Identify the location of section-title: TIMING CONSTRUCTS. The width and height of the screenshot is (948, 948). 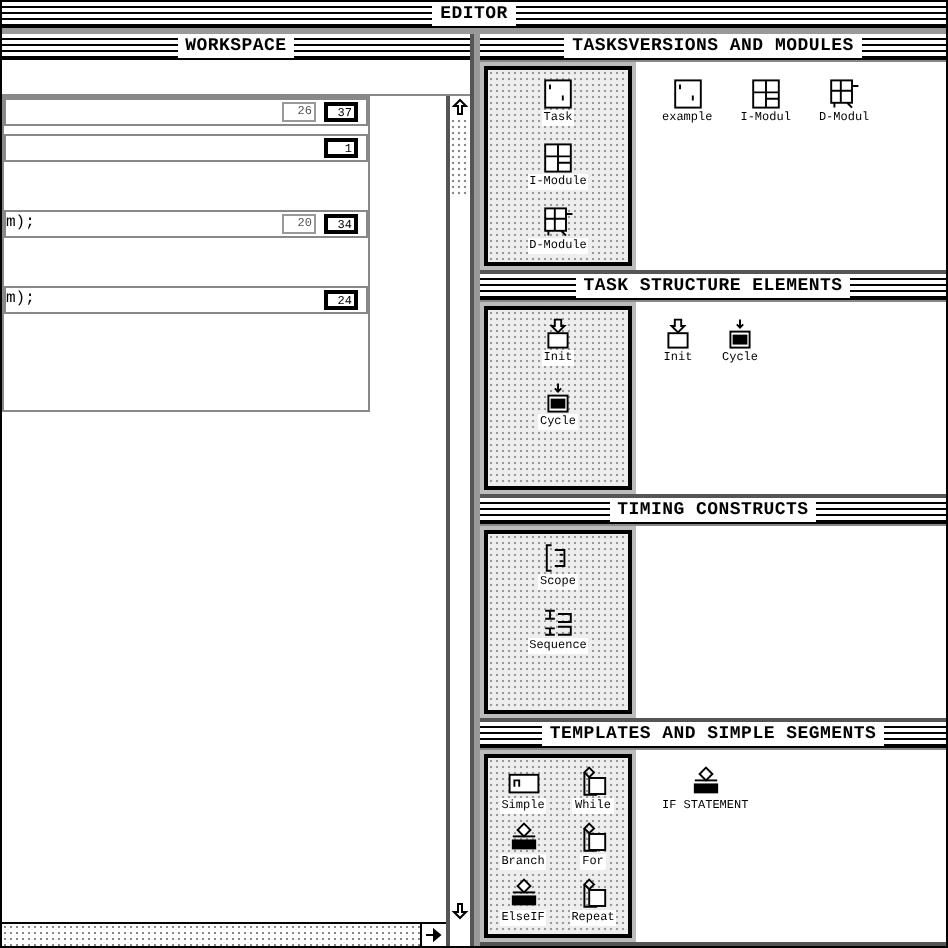
(713, 510).